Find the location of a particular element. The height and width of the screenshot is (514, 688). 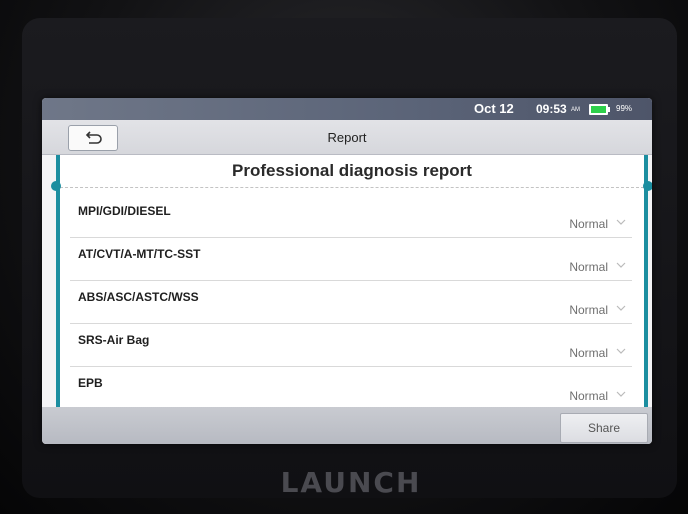

system-label: EPB is located at coordinates (90, 383).